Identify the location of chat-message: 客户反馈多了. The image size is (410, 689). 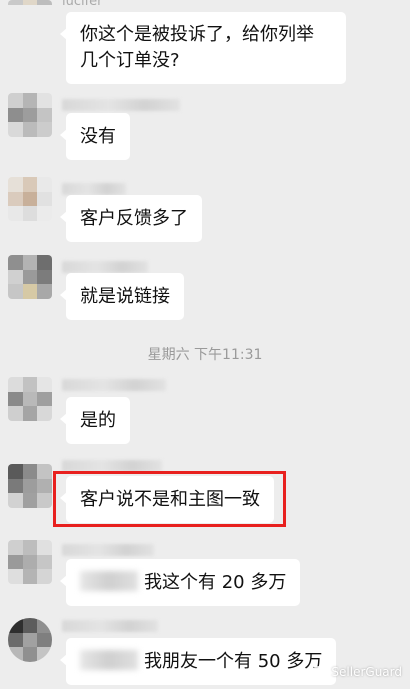
(205, 212).